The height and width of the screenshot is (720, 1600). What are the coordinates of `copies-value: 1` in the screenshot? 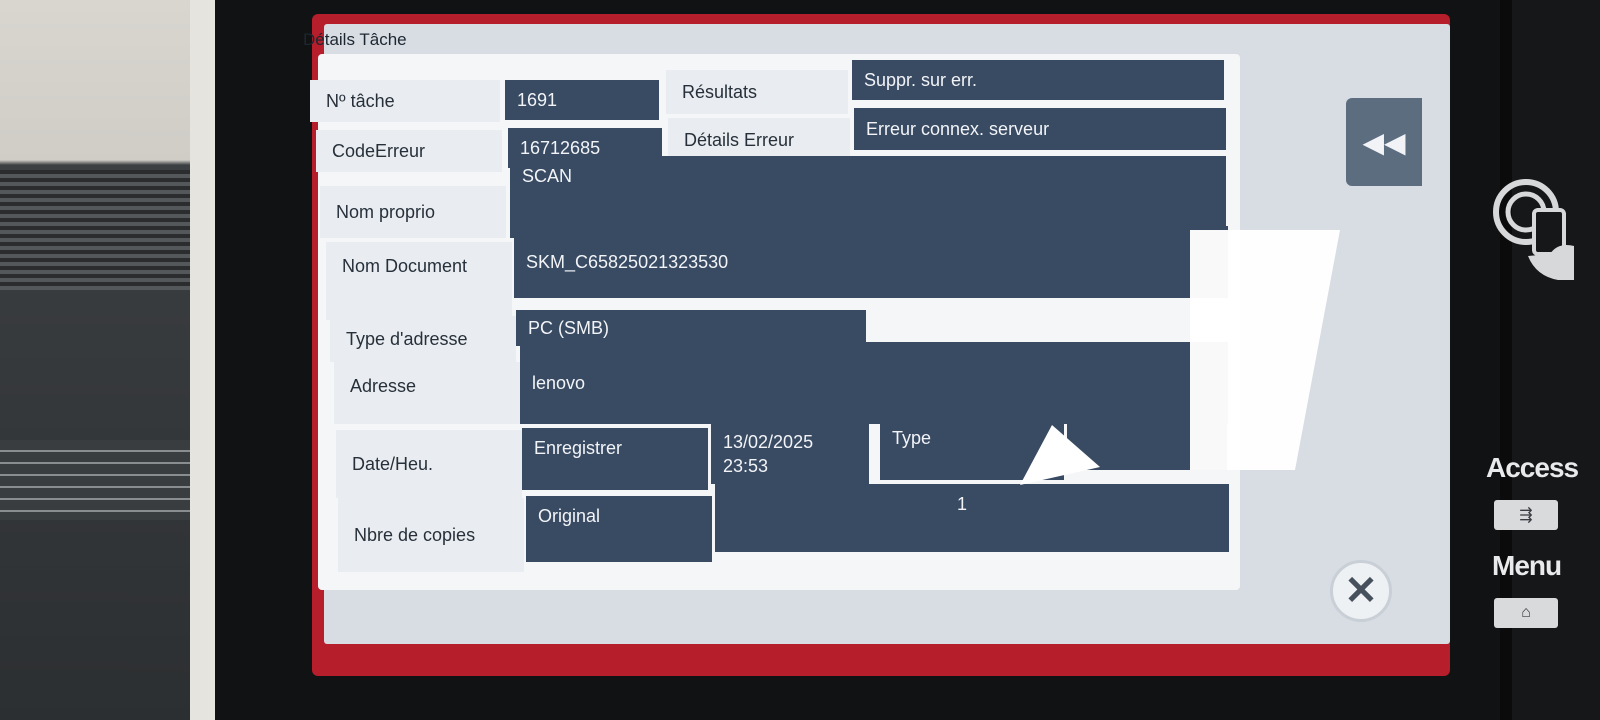 It's located at (972, 518).